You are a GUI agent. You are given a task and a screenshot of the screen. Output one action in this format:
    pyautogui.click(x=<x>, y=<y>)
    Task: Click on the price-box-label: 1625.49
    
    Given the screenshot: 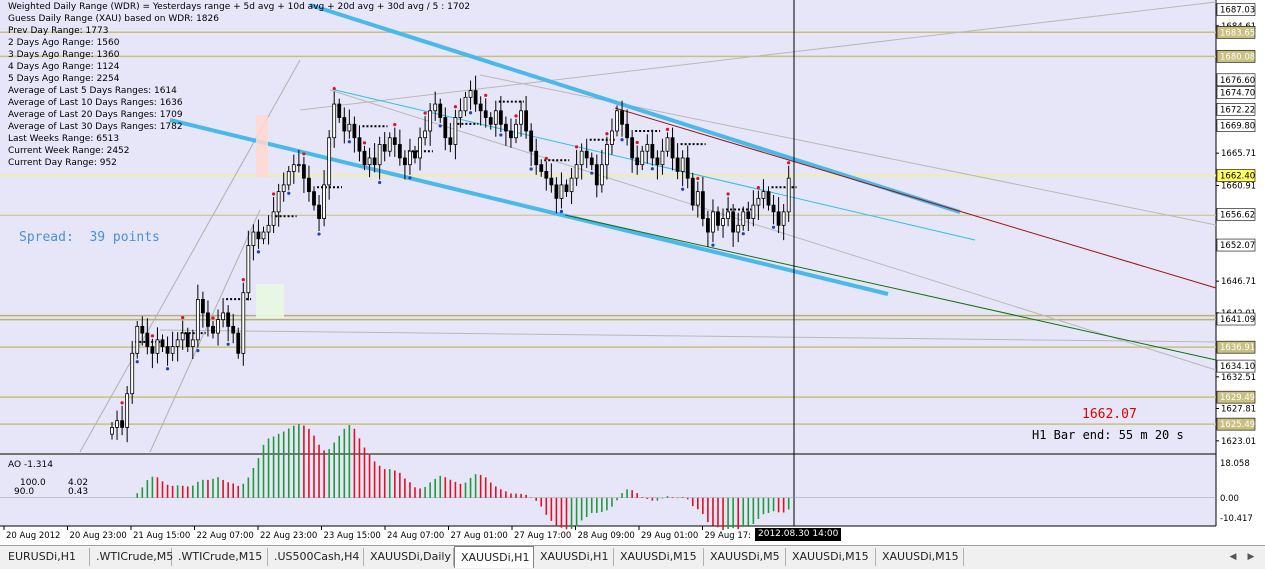 What is the action you would take?
    pyautogui.click(x=1237, y=425)
    